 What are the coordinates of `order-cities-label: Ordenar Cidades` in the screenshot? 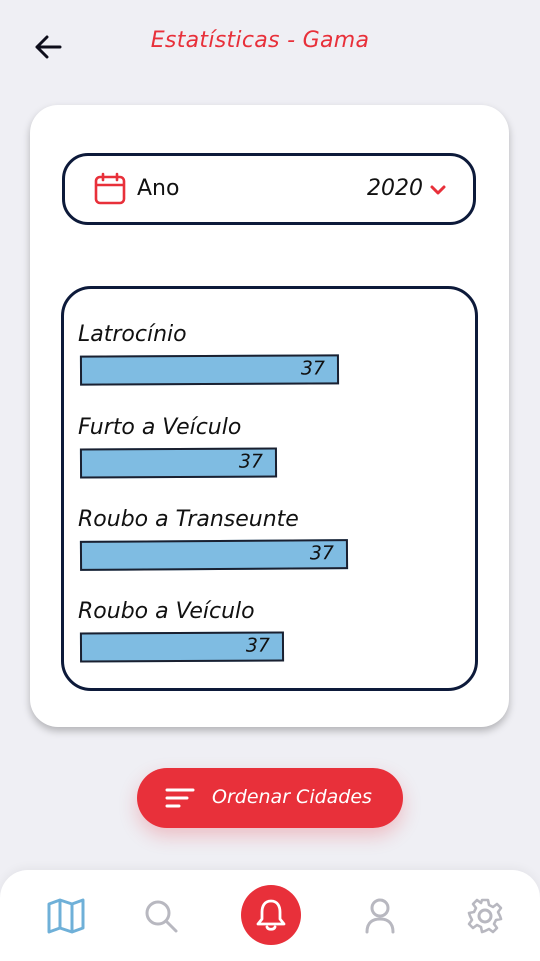 It's located at (292, 797).